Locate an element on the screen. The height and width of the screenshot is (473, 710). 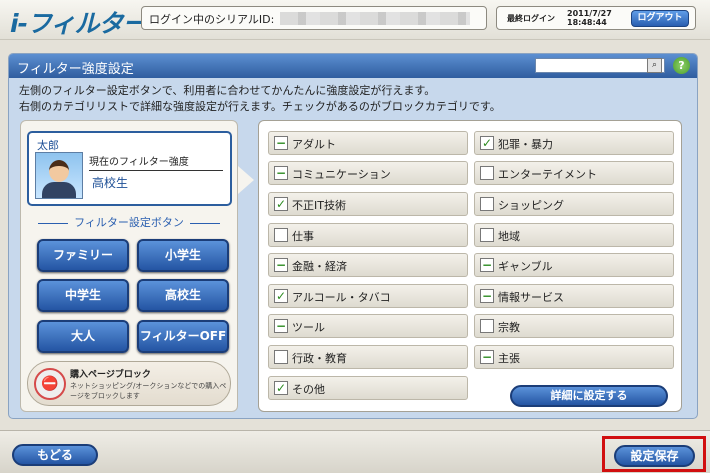
category-illegal-it: ✓ 不正IT技術 is located at coordinates (368, 204).